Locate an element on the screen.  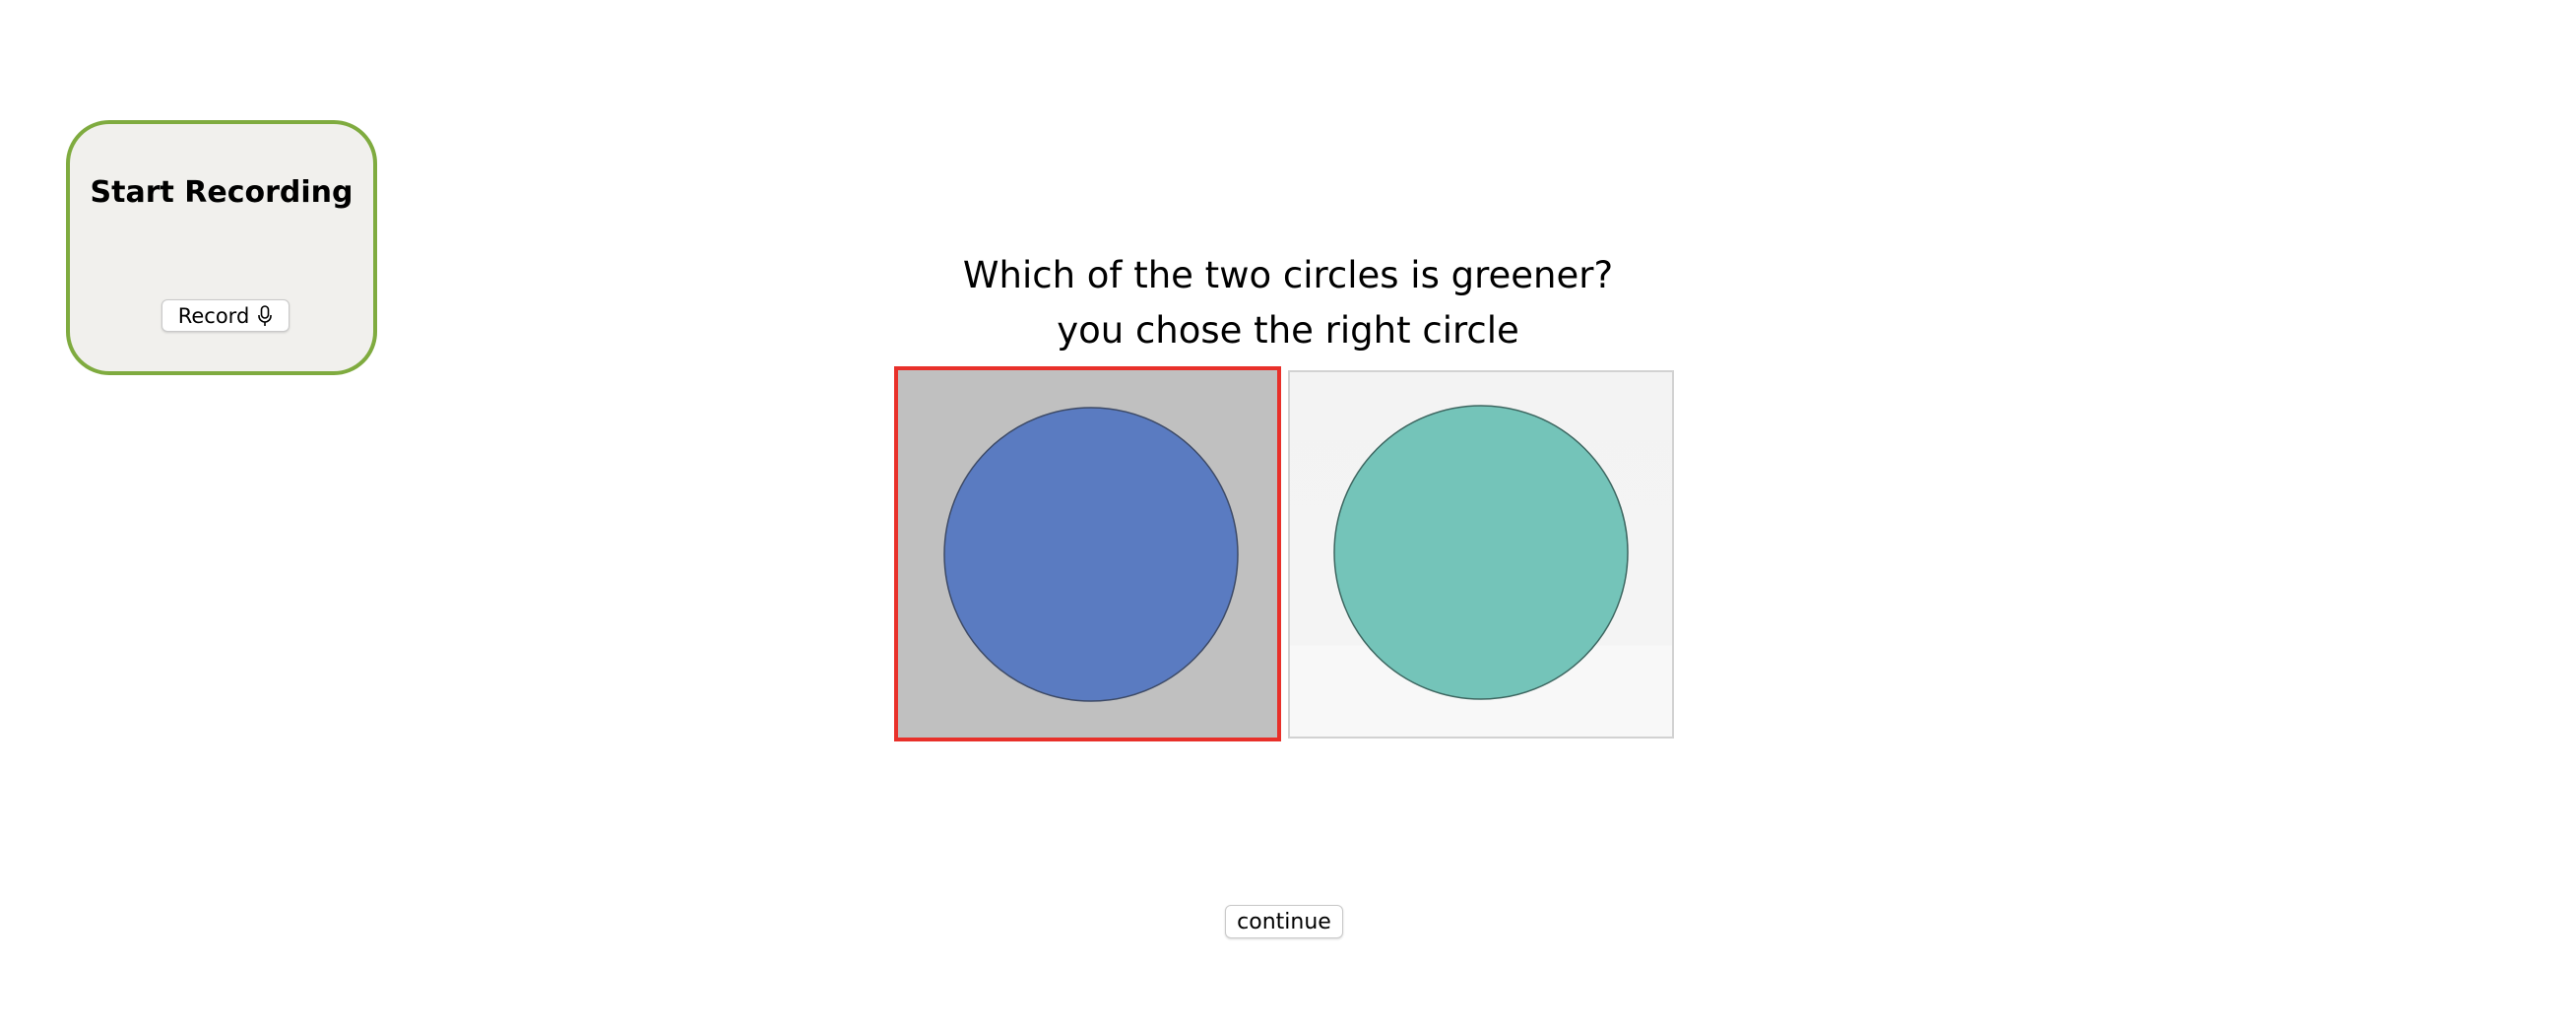
left-circle is located at coordinates (1091, 554).